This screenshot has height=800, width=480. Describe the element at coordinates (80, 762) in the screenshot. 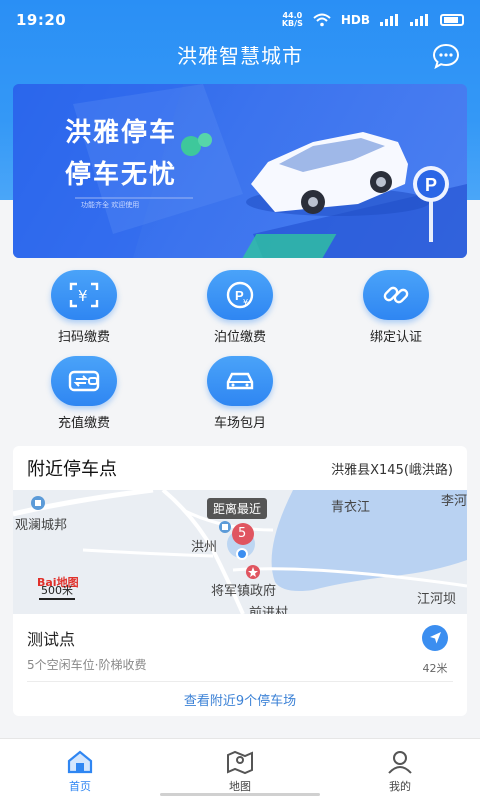

I see `home-icon` at that location.